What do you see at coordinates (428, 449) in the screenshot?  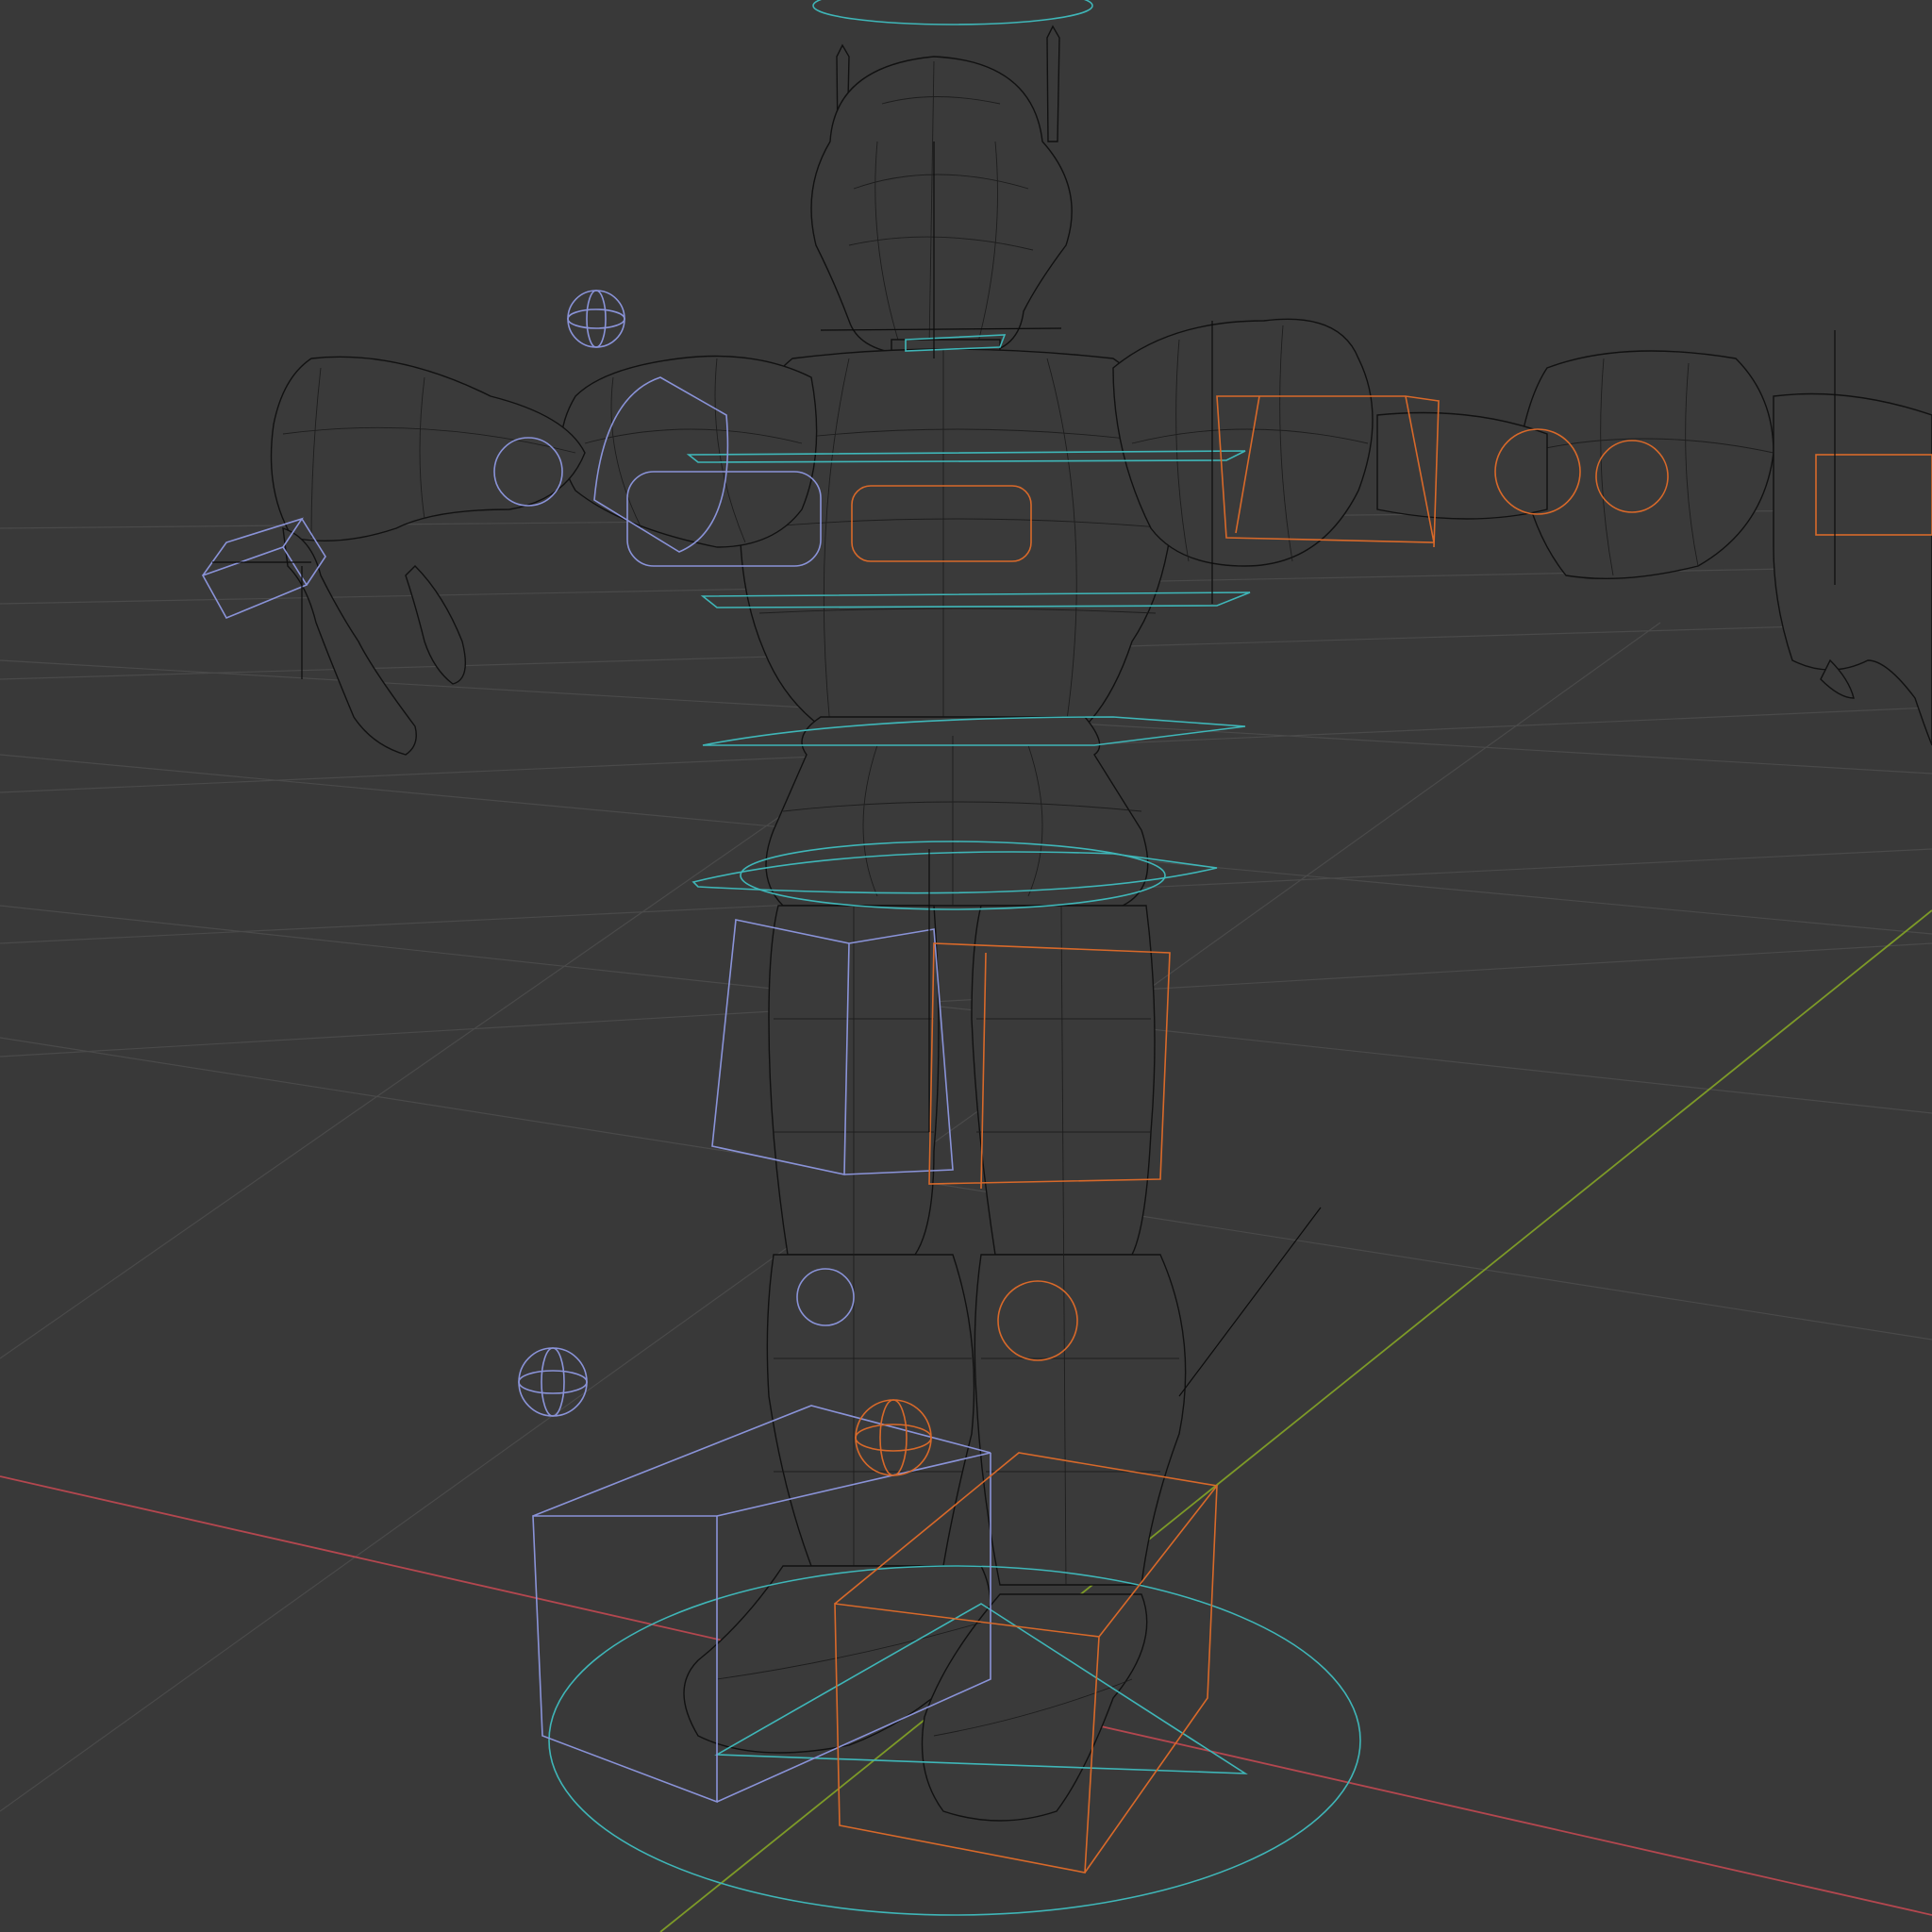 I see `robot-forearm-left` at bounding box center [428, 449].